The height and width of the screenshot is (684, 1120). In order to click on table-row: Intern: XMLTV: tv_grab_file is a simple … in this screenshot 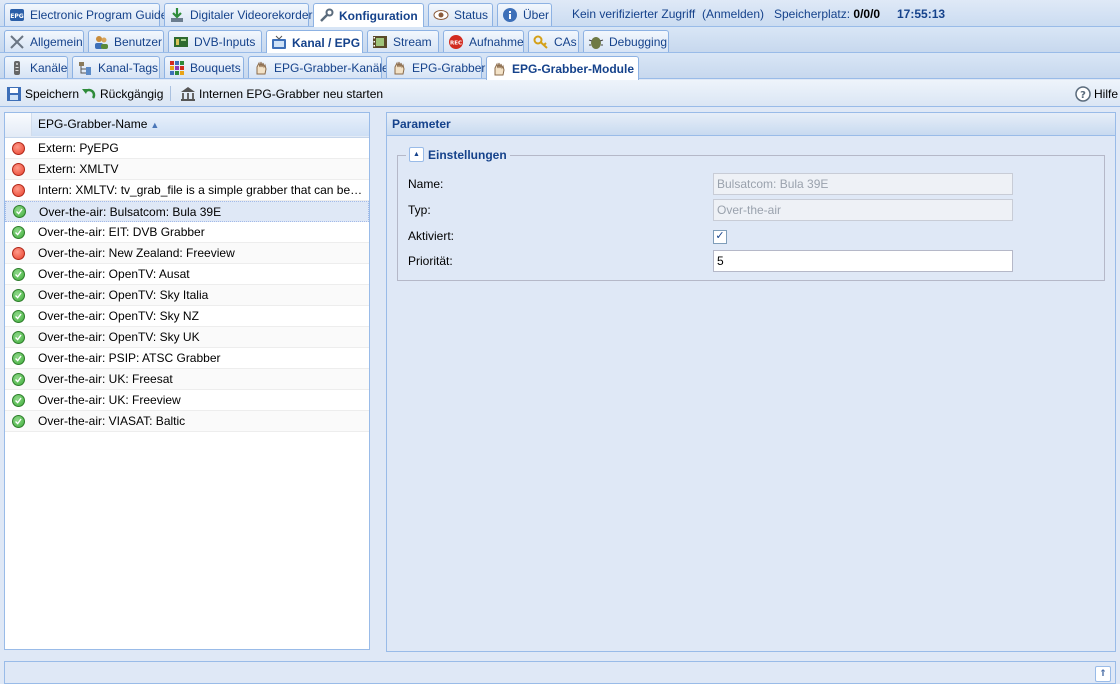, I will do `click(187, 190)`.